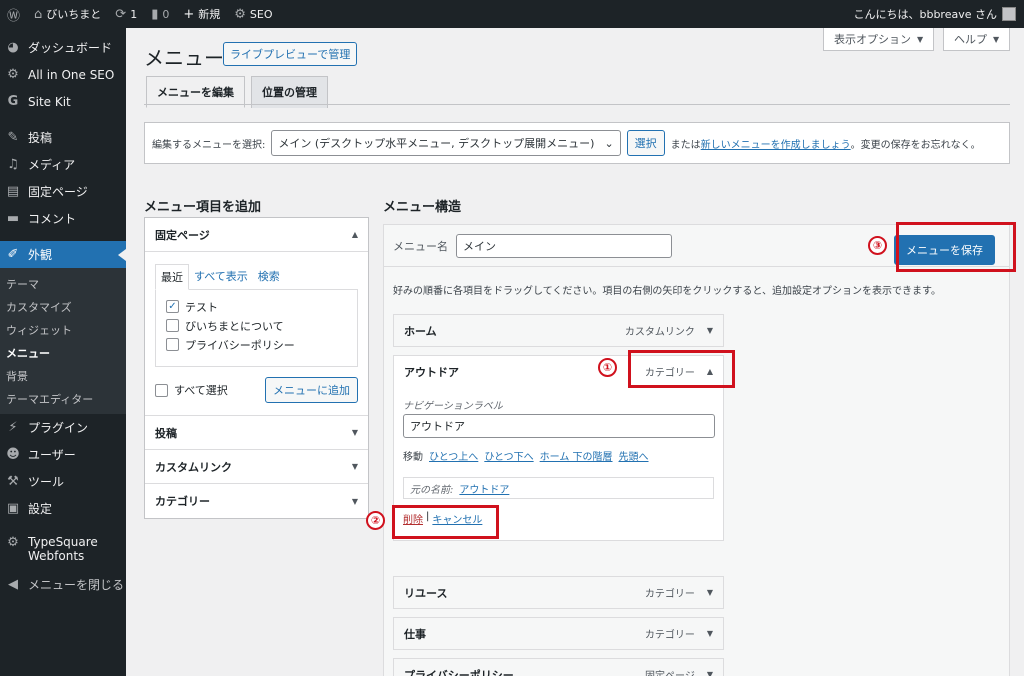 The image size is (1024, 676). Describe the element at coordinates (558, 330) in the screenshot. I see `menu-item: ホーム カスタムリンク ▼` at that location.